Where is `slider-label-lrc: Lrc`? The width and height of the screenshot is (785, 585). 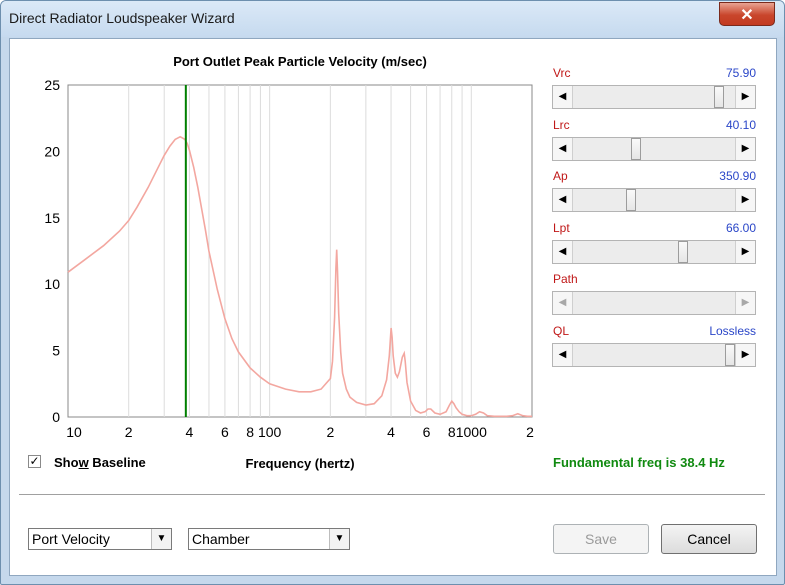 slider-label-lrc: Lrc is located at coordinates (561, 125).